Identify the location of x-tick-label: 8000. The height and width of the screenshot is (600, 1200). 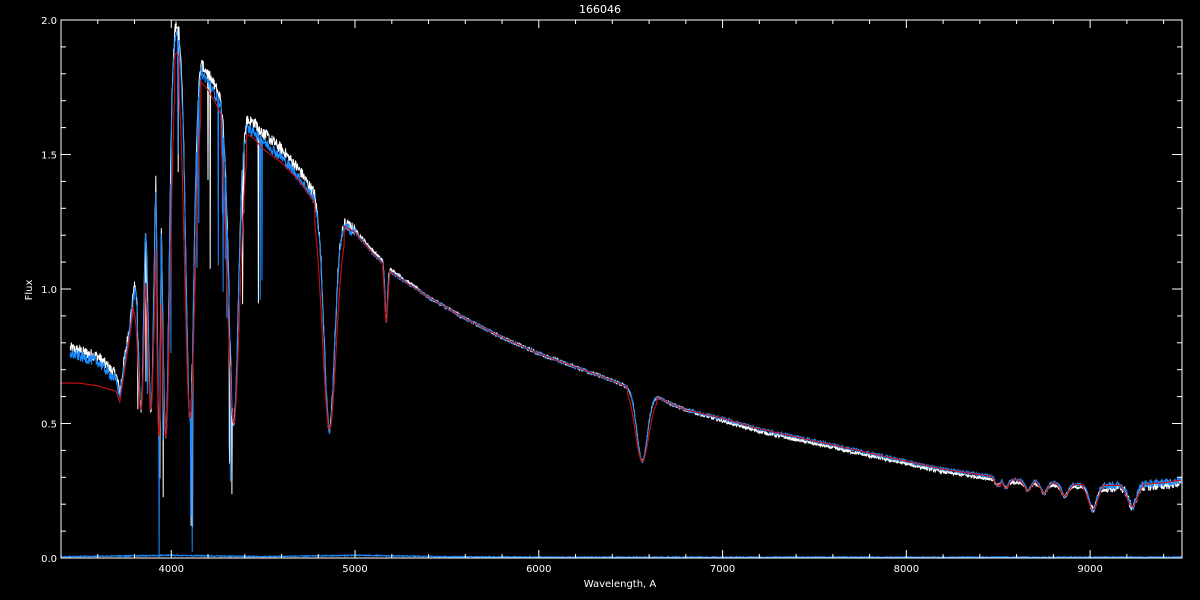
(906, 569).